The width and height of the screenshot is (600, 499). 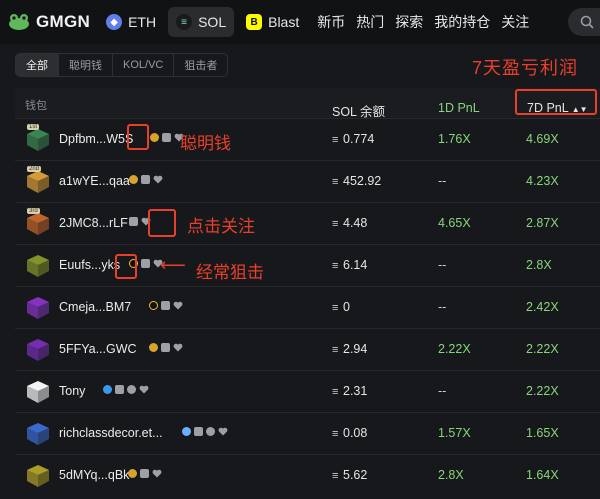 I want to click on menu-following: 关注, so click(x=515, y=22).